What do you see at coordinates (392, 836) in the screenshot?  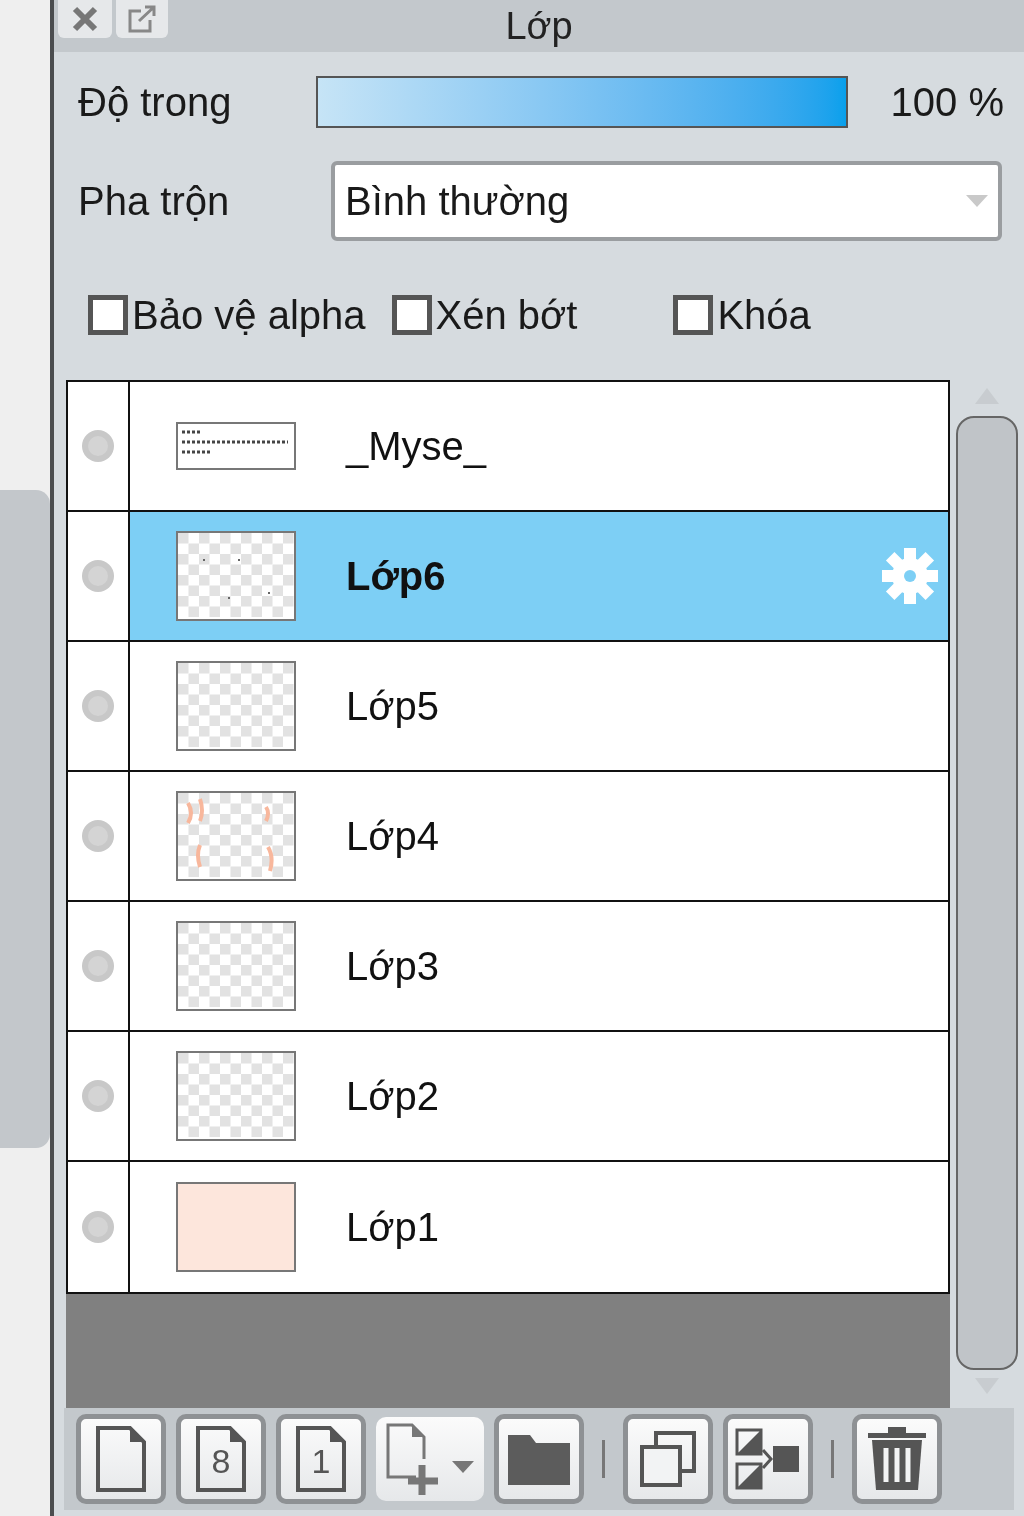 I see `layer-name: Lớp4` at bounding box center [392, 836].